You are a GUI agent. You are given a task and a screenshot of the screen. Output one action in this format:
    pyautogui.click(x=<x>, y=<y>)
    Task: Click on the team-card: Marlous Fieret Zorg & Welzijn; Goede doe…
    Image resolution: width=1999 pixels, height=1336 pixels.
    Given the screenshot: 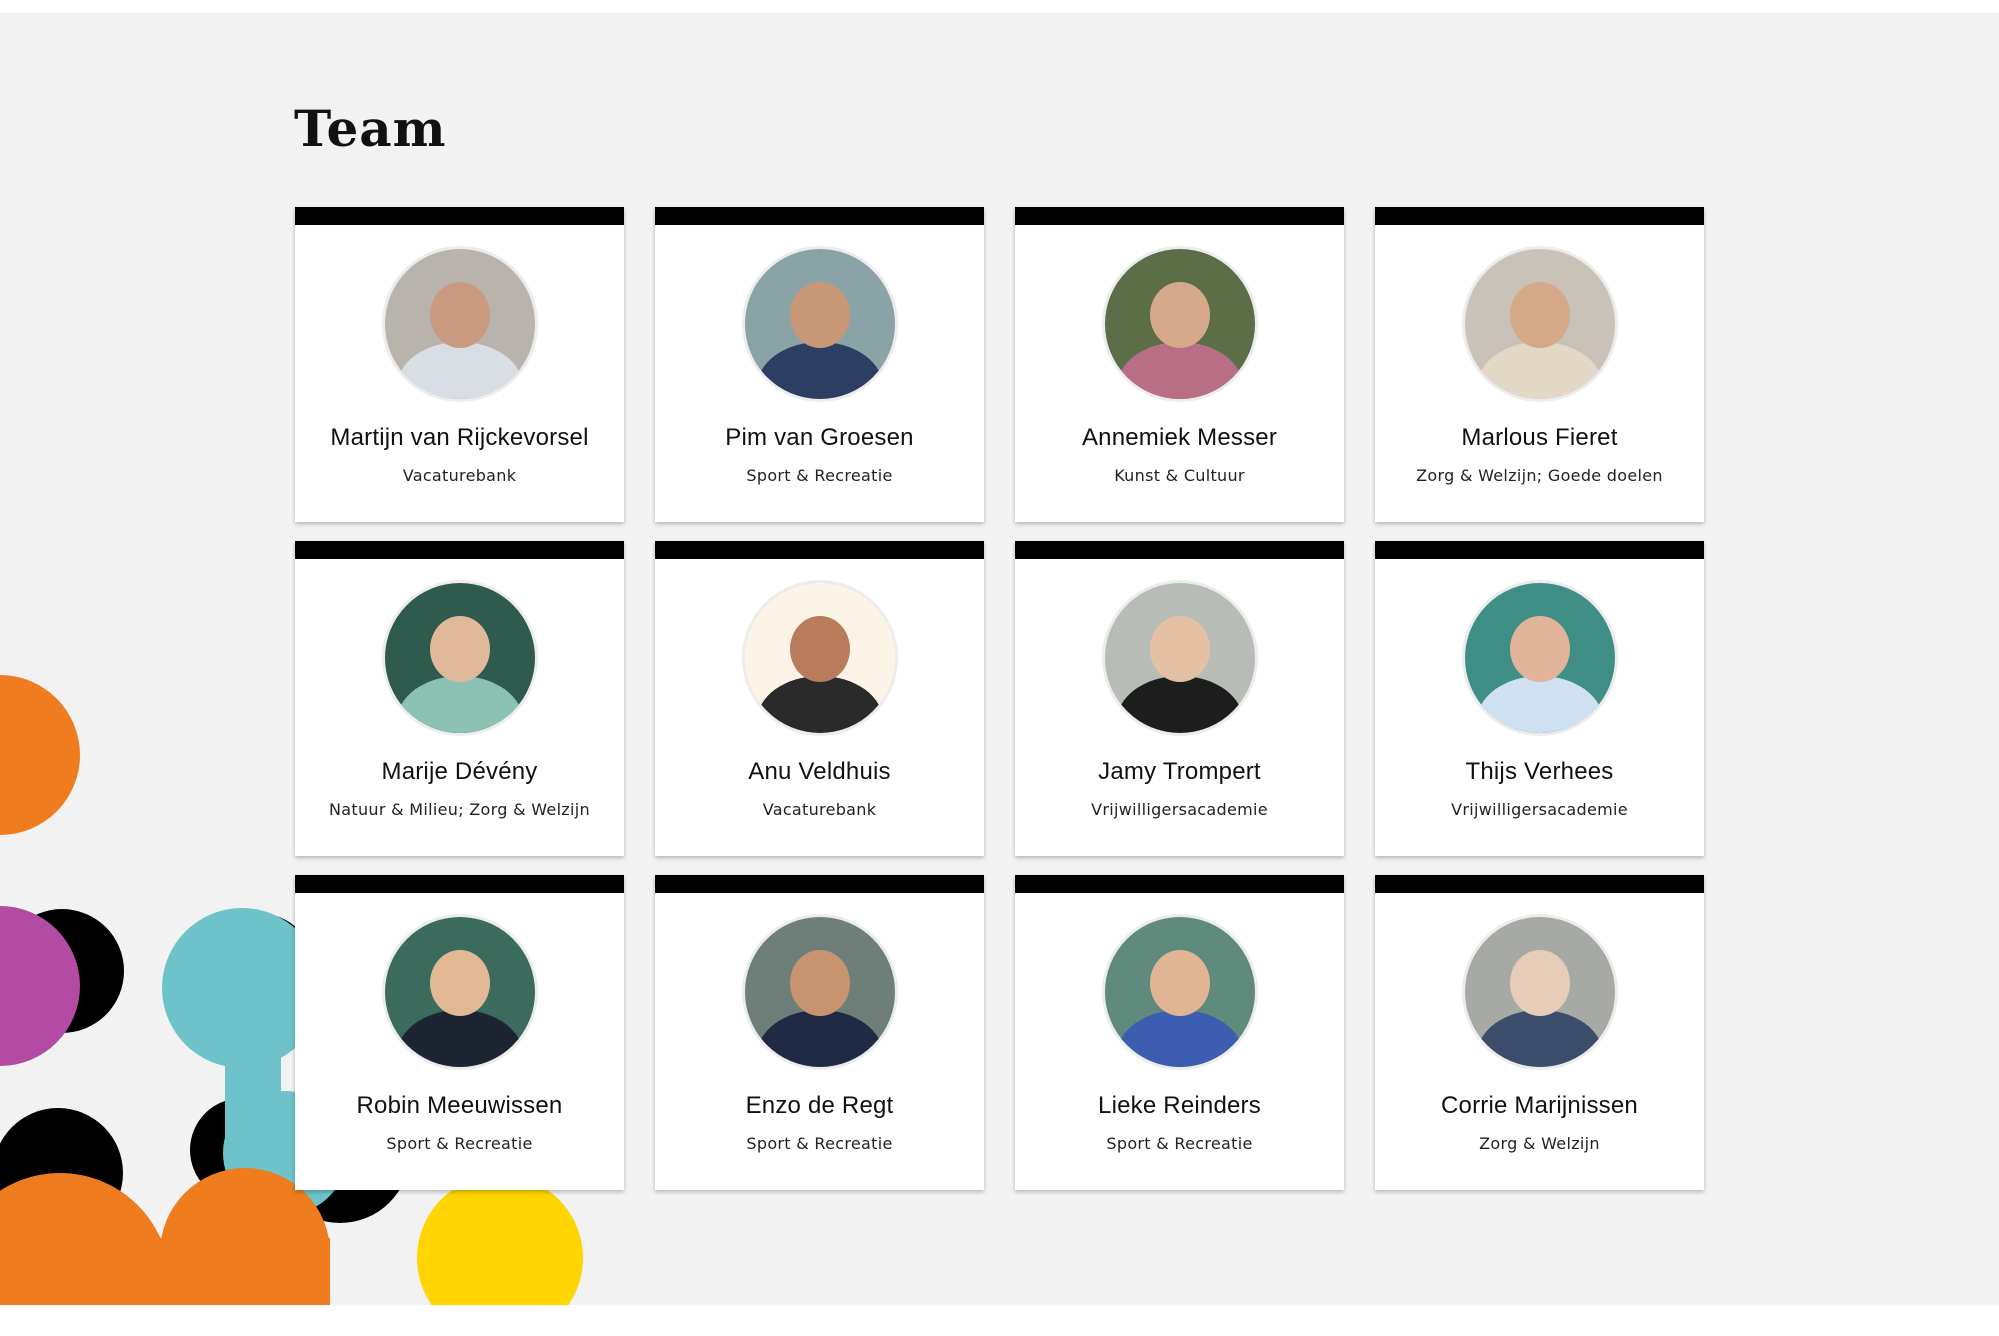 What is the action you would take?
    pyautogui.click(x=1539, y=364)
    